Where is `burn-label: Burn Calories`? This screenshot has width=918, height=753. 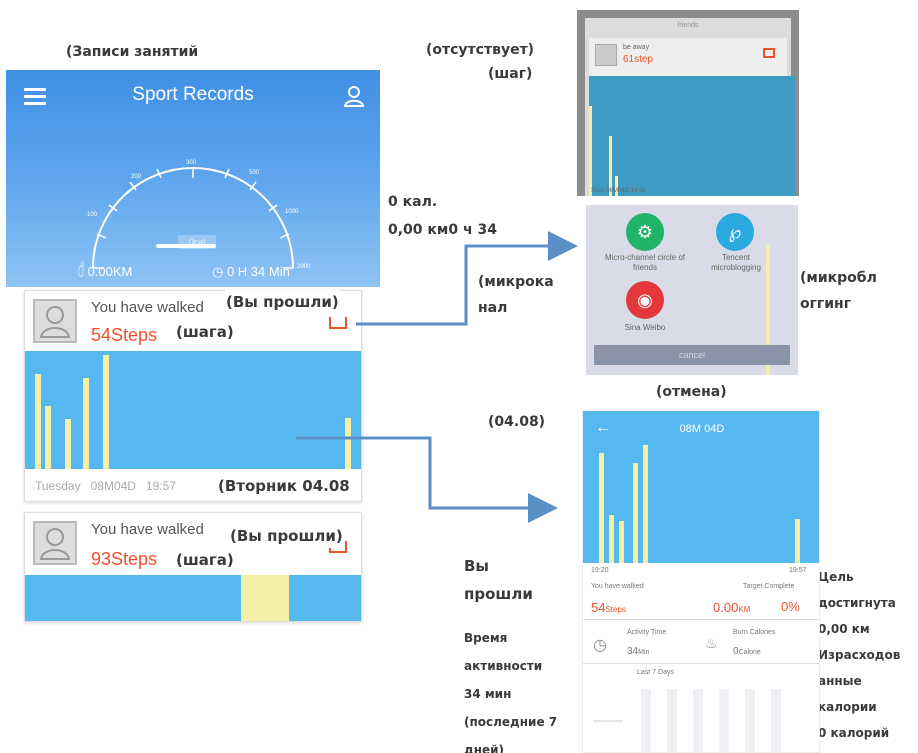
burn-label: Burn Calories is located at coordinates (754, 632).